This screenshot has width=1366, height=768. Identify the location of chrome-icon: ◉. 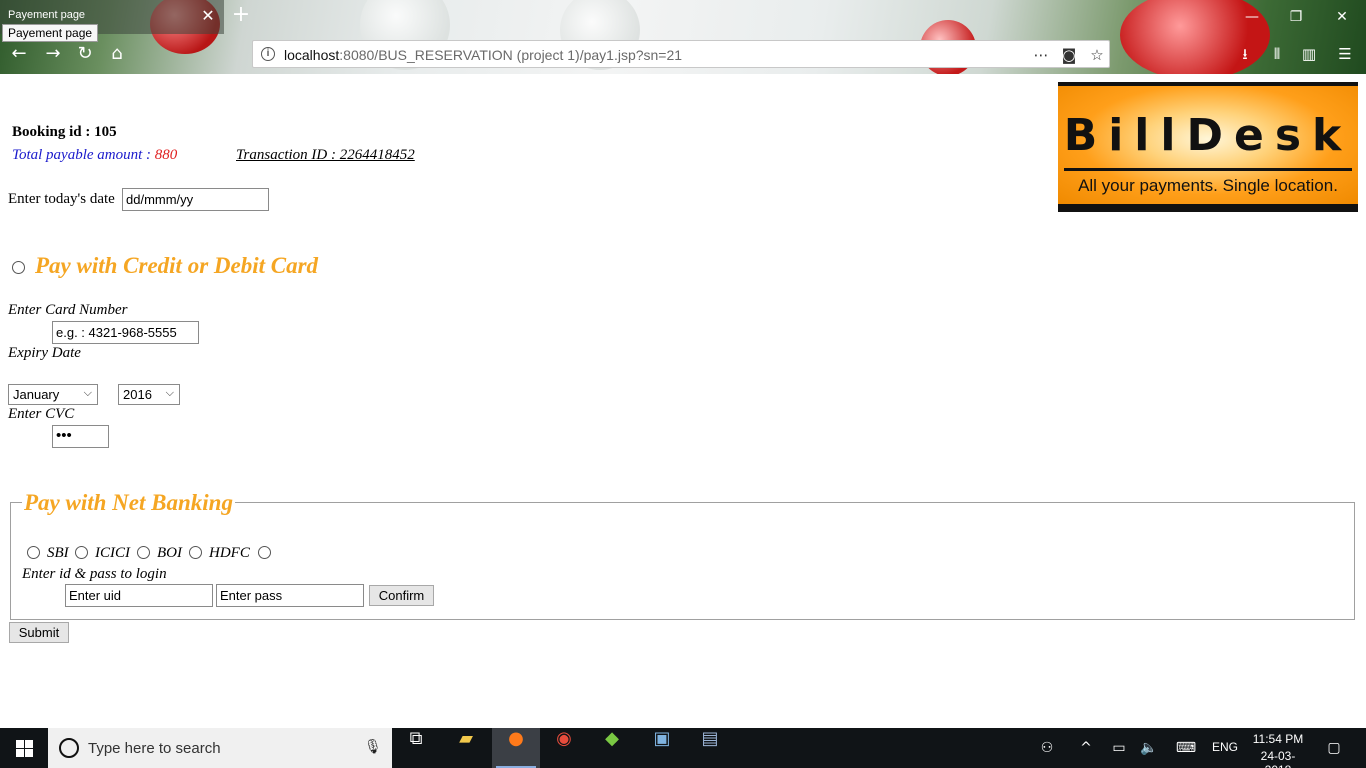
(564, 748).